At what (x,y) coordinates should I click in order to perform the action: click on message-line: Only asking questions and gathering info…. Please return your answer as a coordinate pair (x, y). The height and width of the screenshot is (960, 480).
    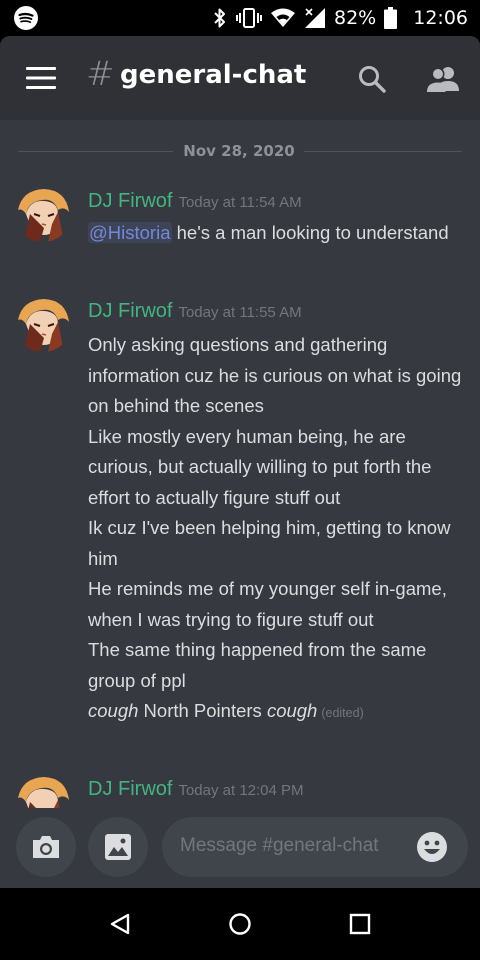
    Looking at the image, I should click on (275, 375).